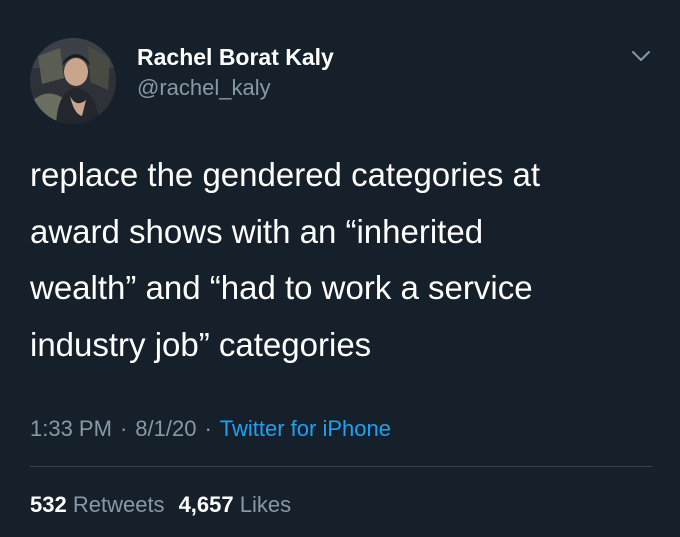 This screenshot has width=680, height=537. What do you see at coordinates (235, 57) in the screenshot?
I see `author-name: Rachel Borat Kaly` at bounding box center [235, 57].